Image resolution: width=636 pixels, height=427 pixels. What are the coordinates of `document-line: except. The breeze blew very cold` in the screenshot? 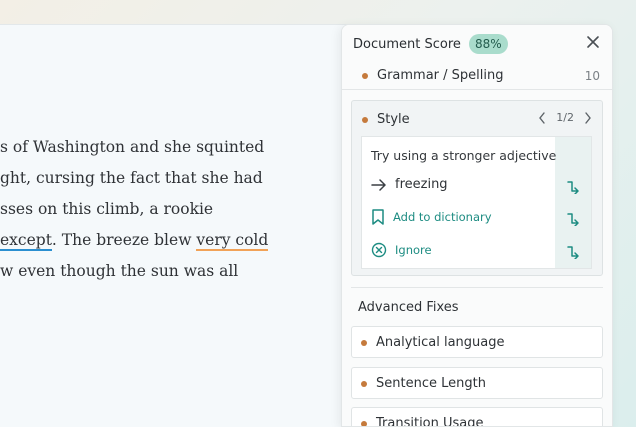 It's located at (134, 241).